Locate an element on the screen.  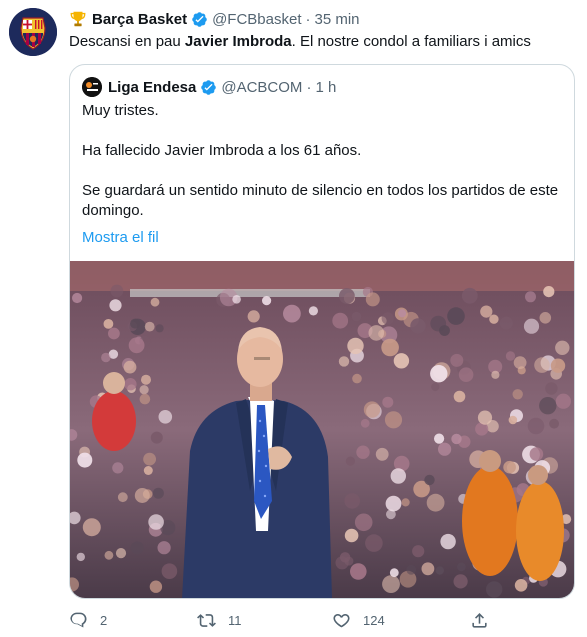
reply-icon is located at coordinates (78, 619).